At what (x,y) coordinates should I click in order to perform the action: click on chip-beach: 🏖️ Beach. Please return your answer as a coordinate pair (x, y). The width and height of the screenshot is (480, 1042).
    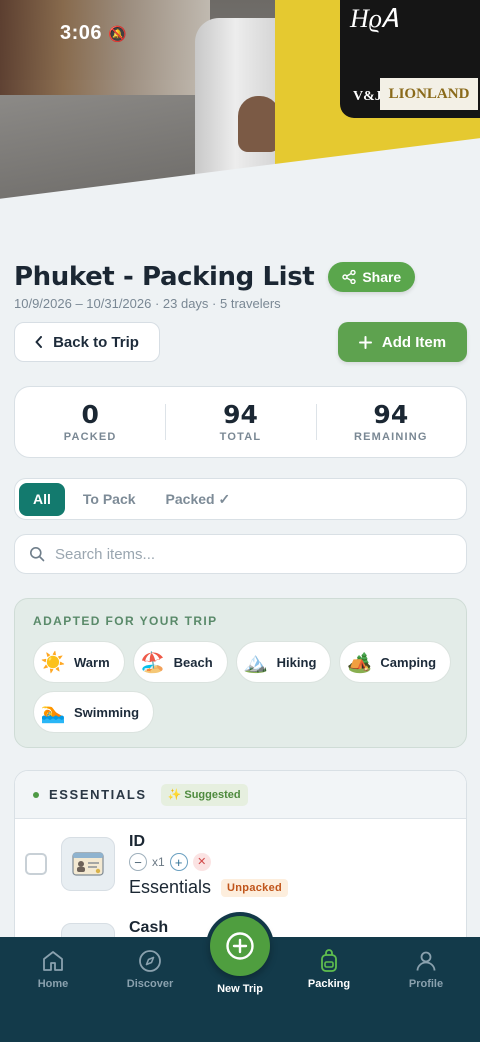
    Looking at the image, I should click on (180, 662).